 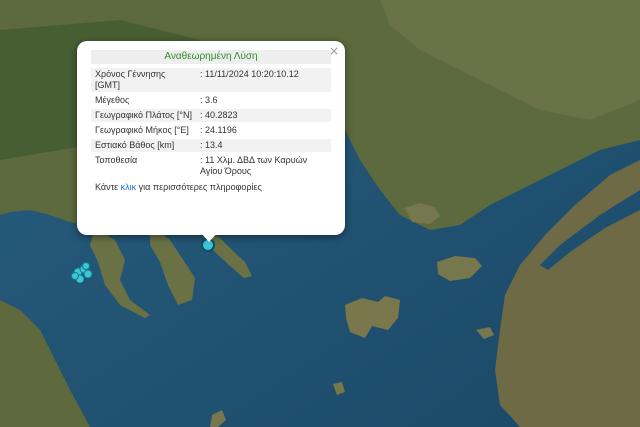 I want to click on table-row: Μέγεθος : 3.6, so click(x=211, y=100).